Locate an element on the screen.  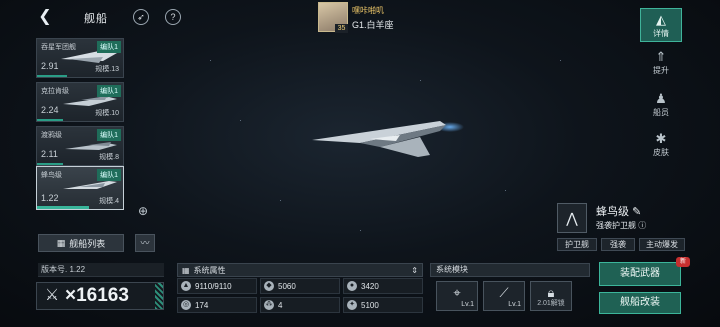
ship-scale: 规模.4 is located at coordinates (109, 201).